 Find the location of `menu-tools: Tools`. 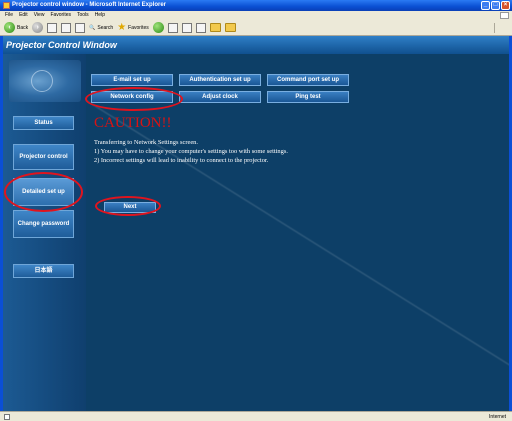

menu-tools: Tools is located at coordinates (83, 15).